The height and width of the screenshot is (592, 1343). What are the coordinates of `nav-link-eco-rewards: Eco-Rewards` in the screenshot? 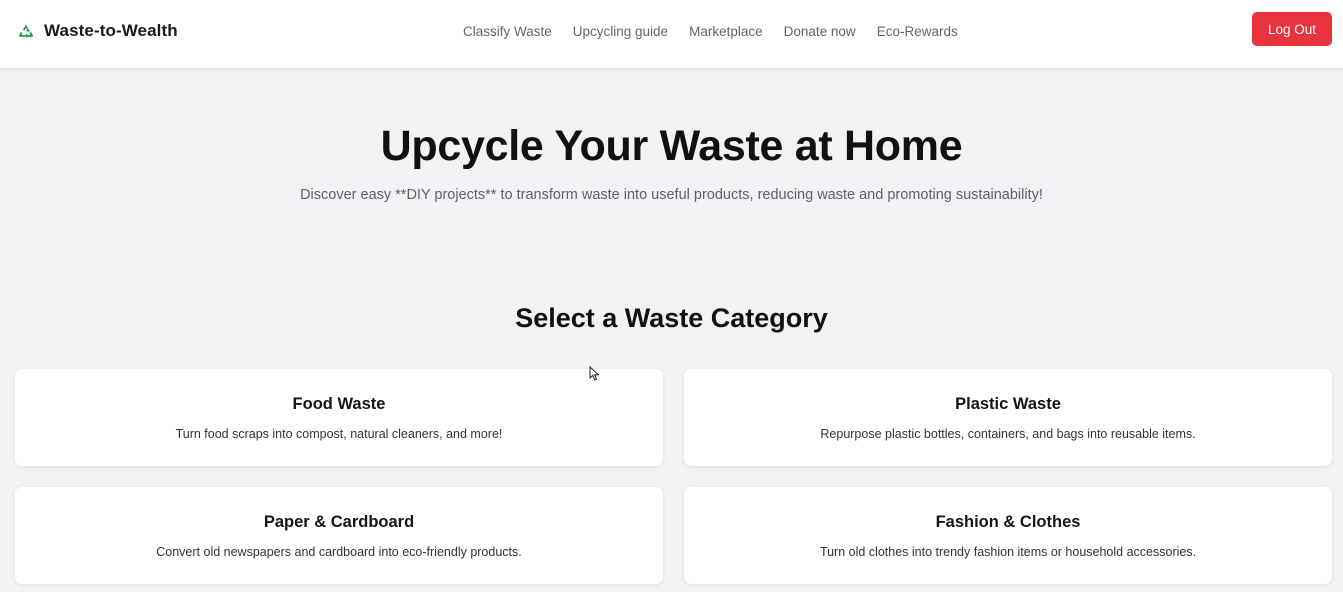 It's located at (917, 31).